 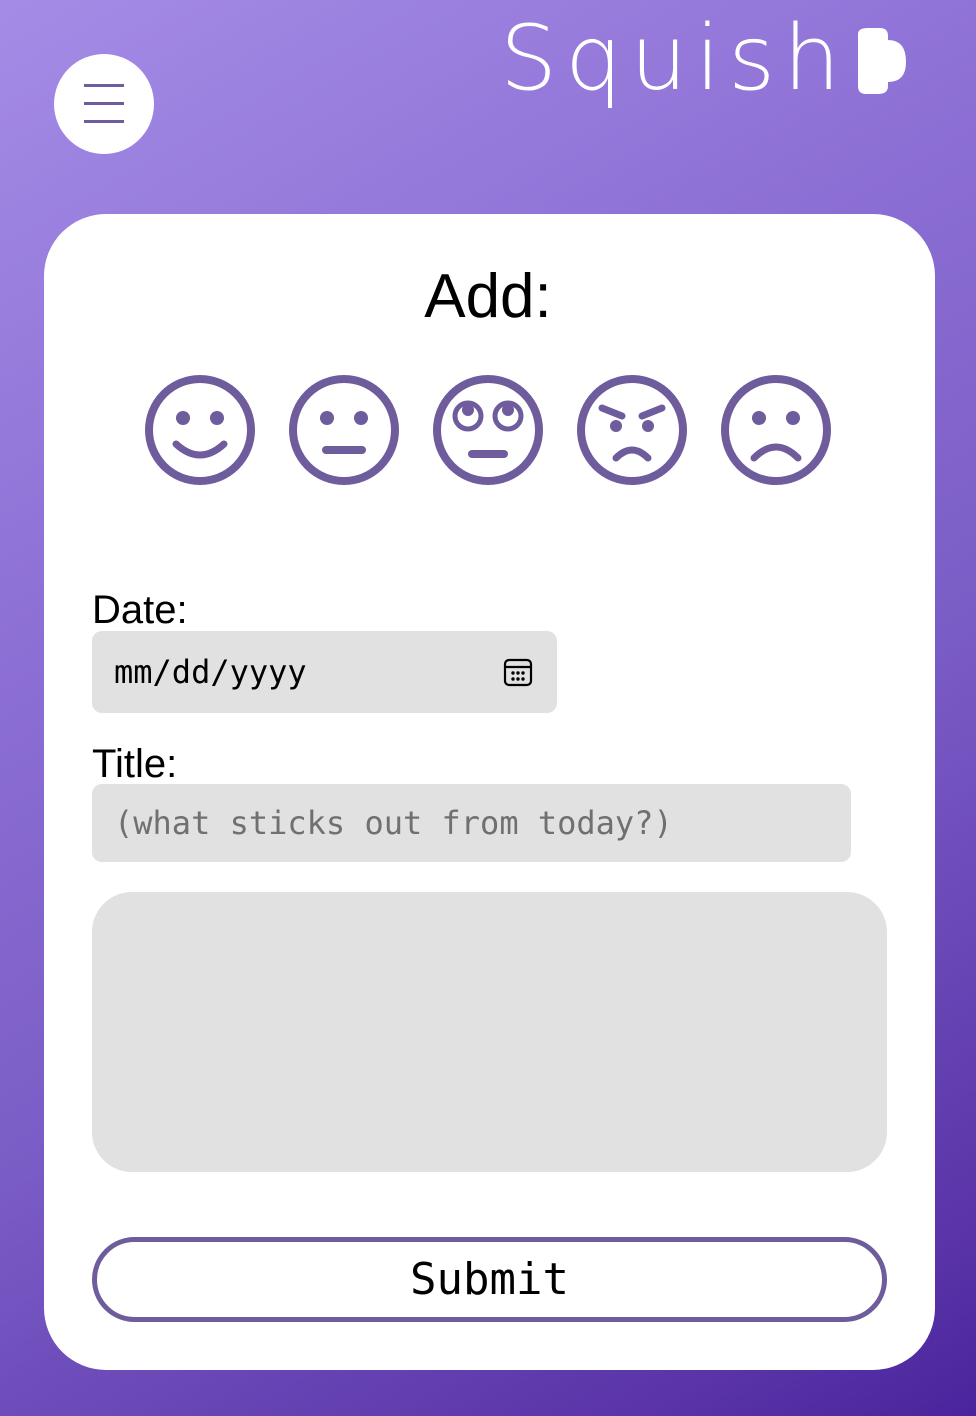 I want to click on app-name: Squish, so click(x=674, y=58).